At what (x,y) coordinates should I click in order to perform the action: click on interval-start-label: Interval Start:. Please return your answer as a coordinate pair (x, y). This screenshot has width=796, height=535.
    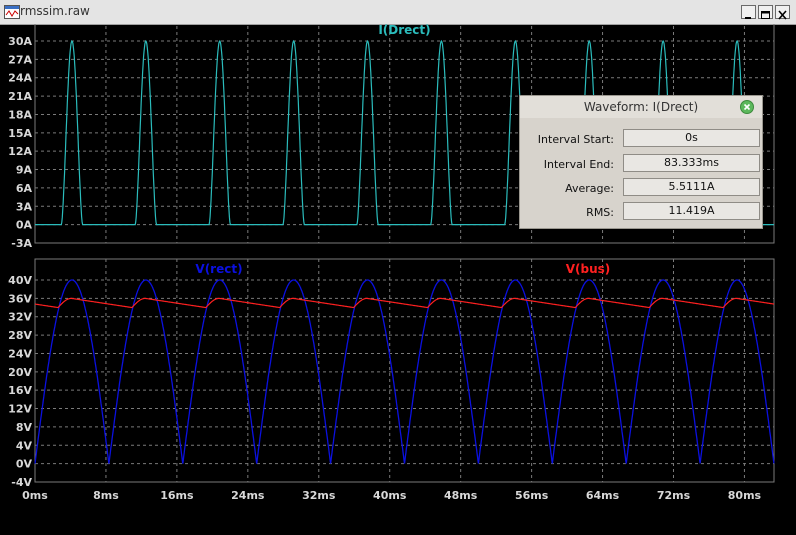
    Looking at the image, I should click on (575, 139).